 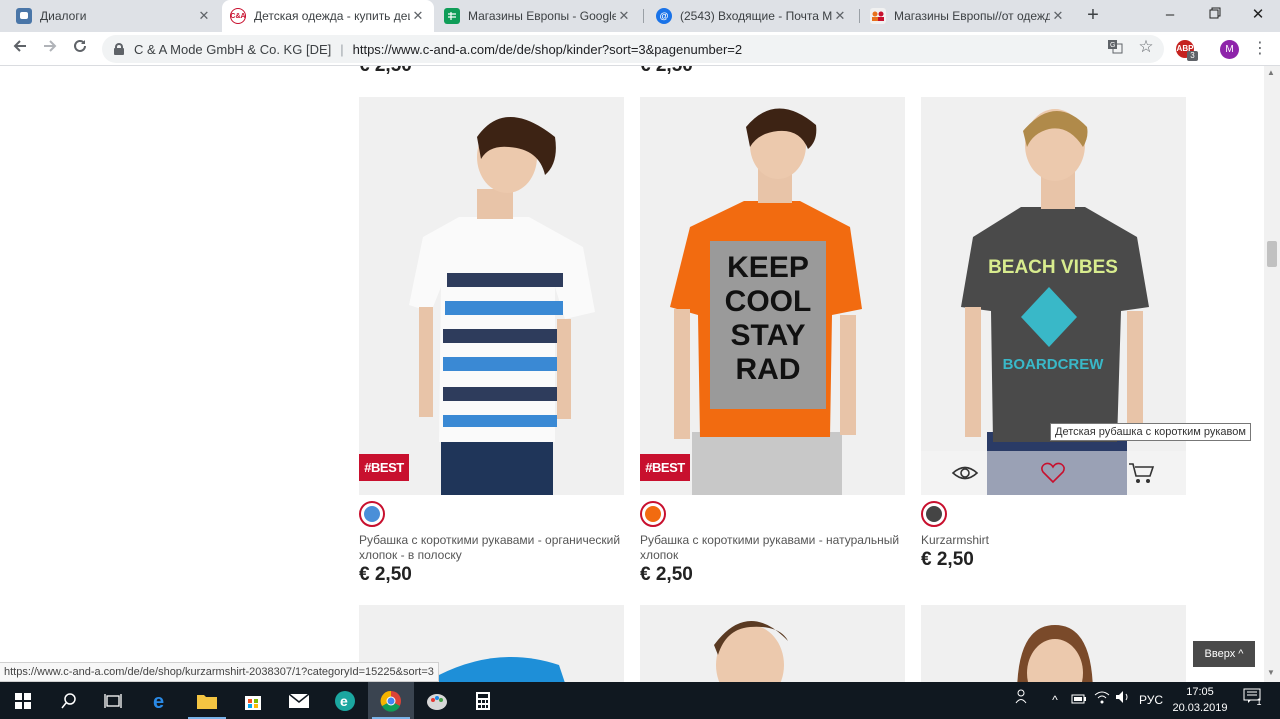 I want to click on volume-icon, so click(x=1123, y=700).